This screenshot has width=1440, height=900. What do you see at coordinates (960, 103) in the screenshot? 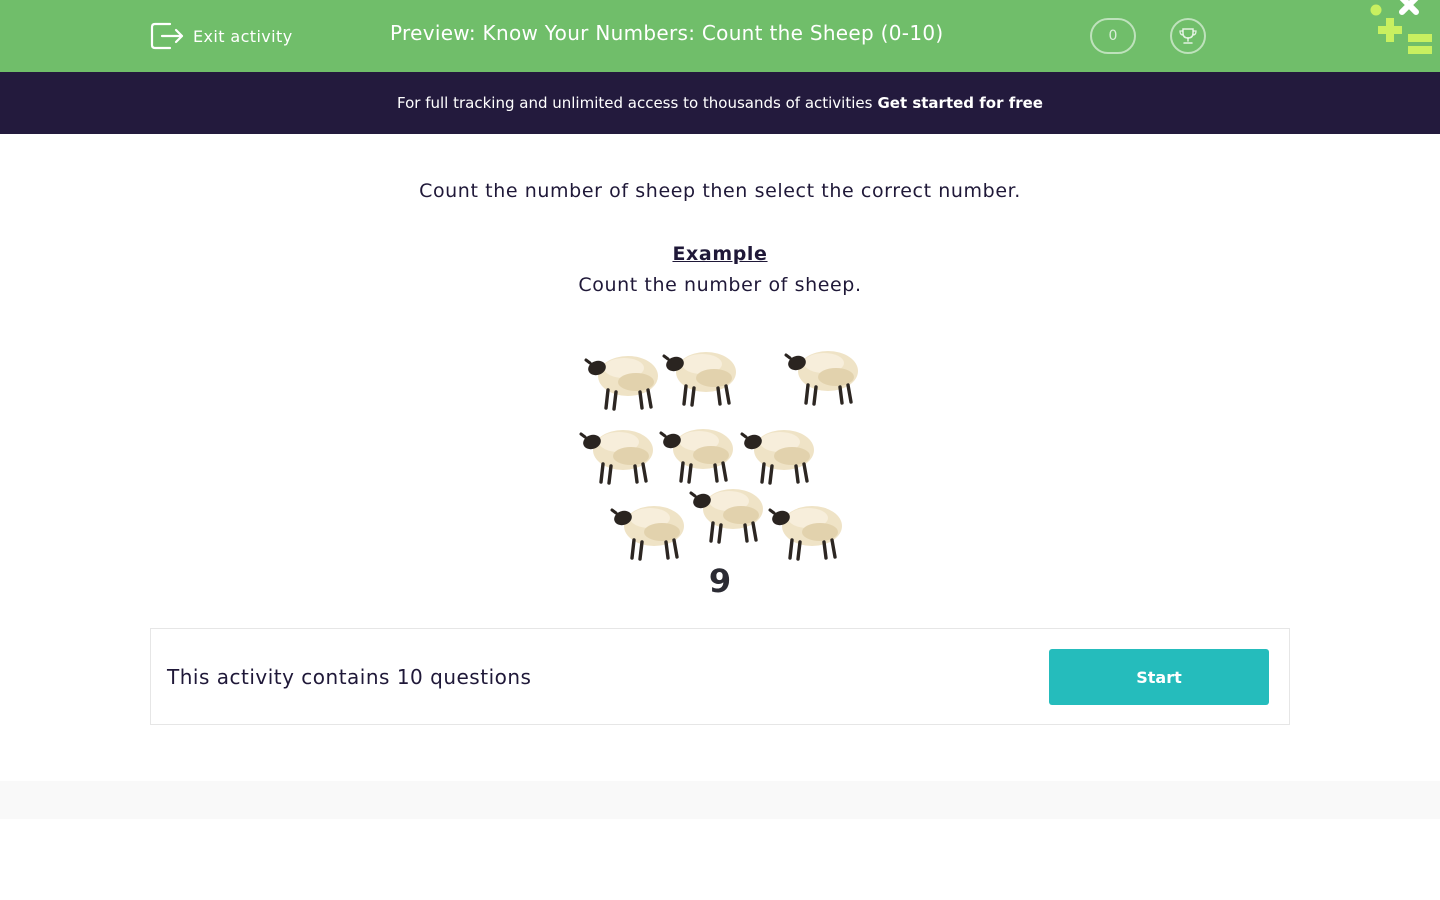
I see `get-started-link: Get started for free` at bounding box center [960, 103].